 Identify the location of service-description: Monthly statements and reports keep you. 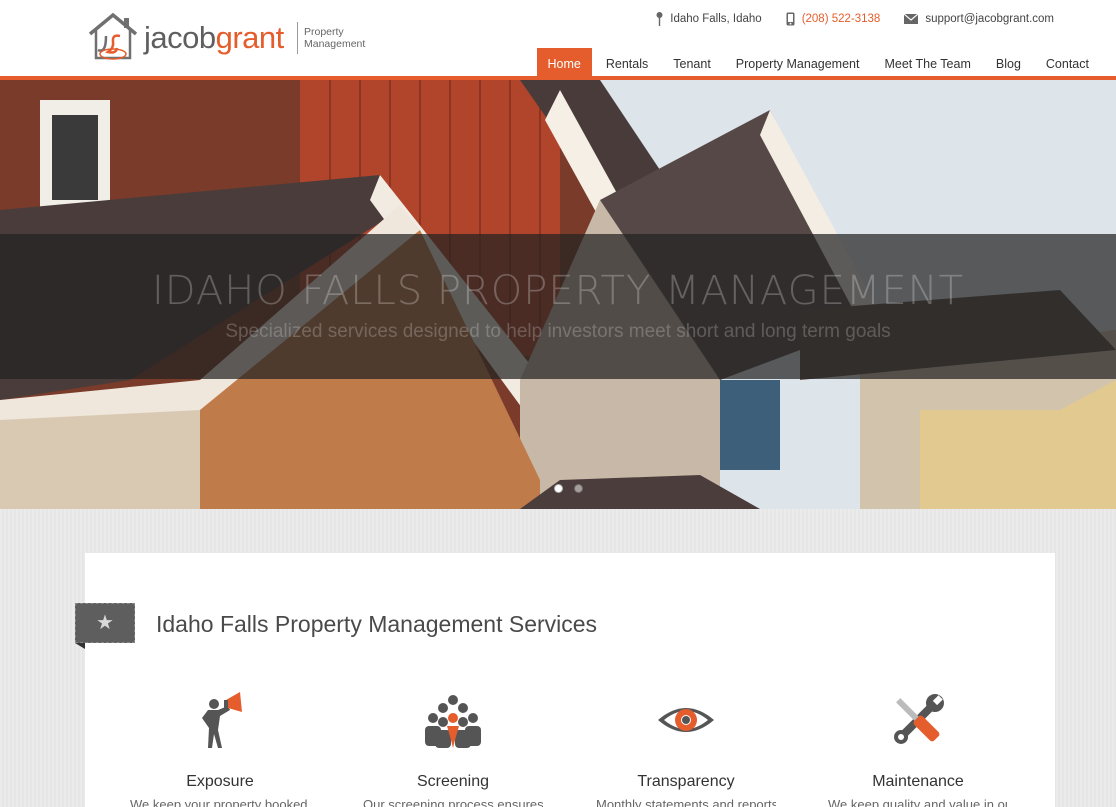
(686, 802).